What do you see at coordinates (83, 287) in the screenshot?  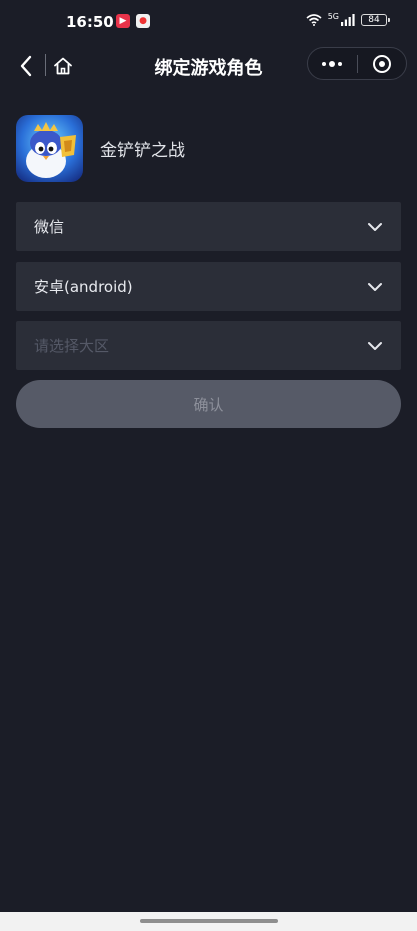 I see `os-select-value: 安卓(android)` at bounding box center [83, 287].